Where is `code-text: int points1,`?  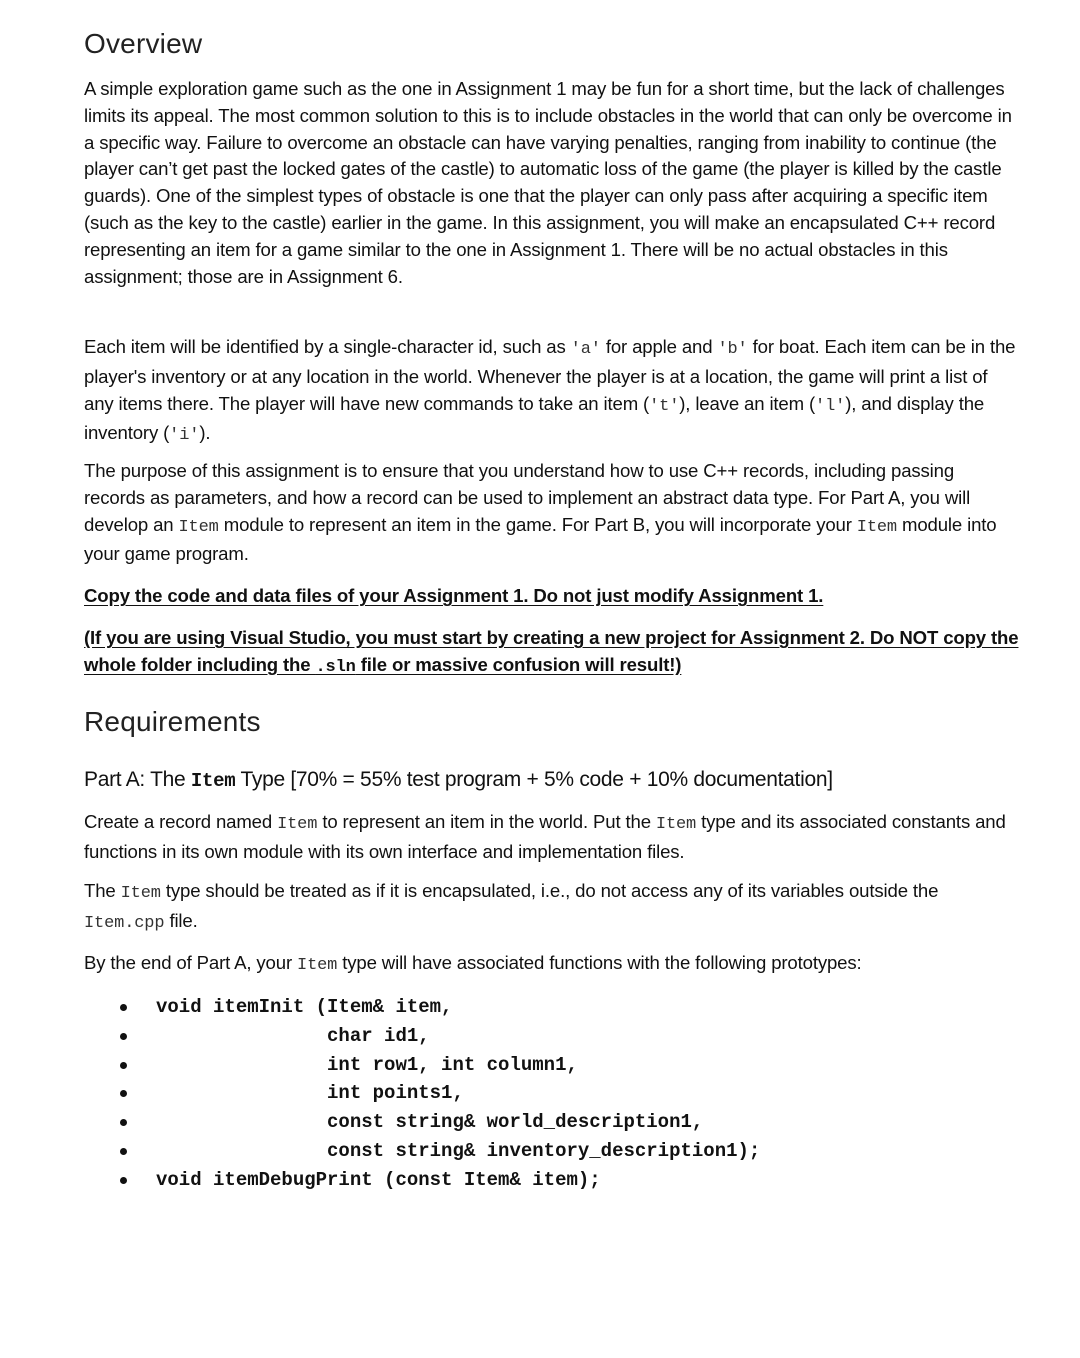 code-text: int points1, is located at coordinates (310, 1093).